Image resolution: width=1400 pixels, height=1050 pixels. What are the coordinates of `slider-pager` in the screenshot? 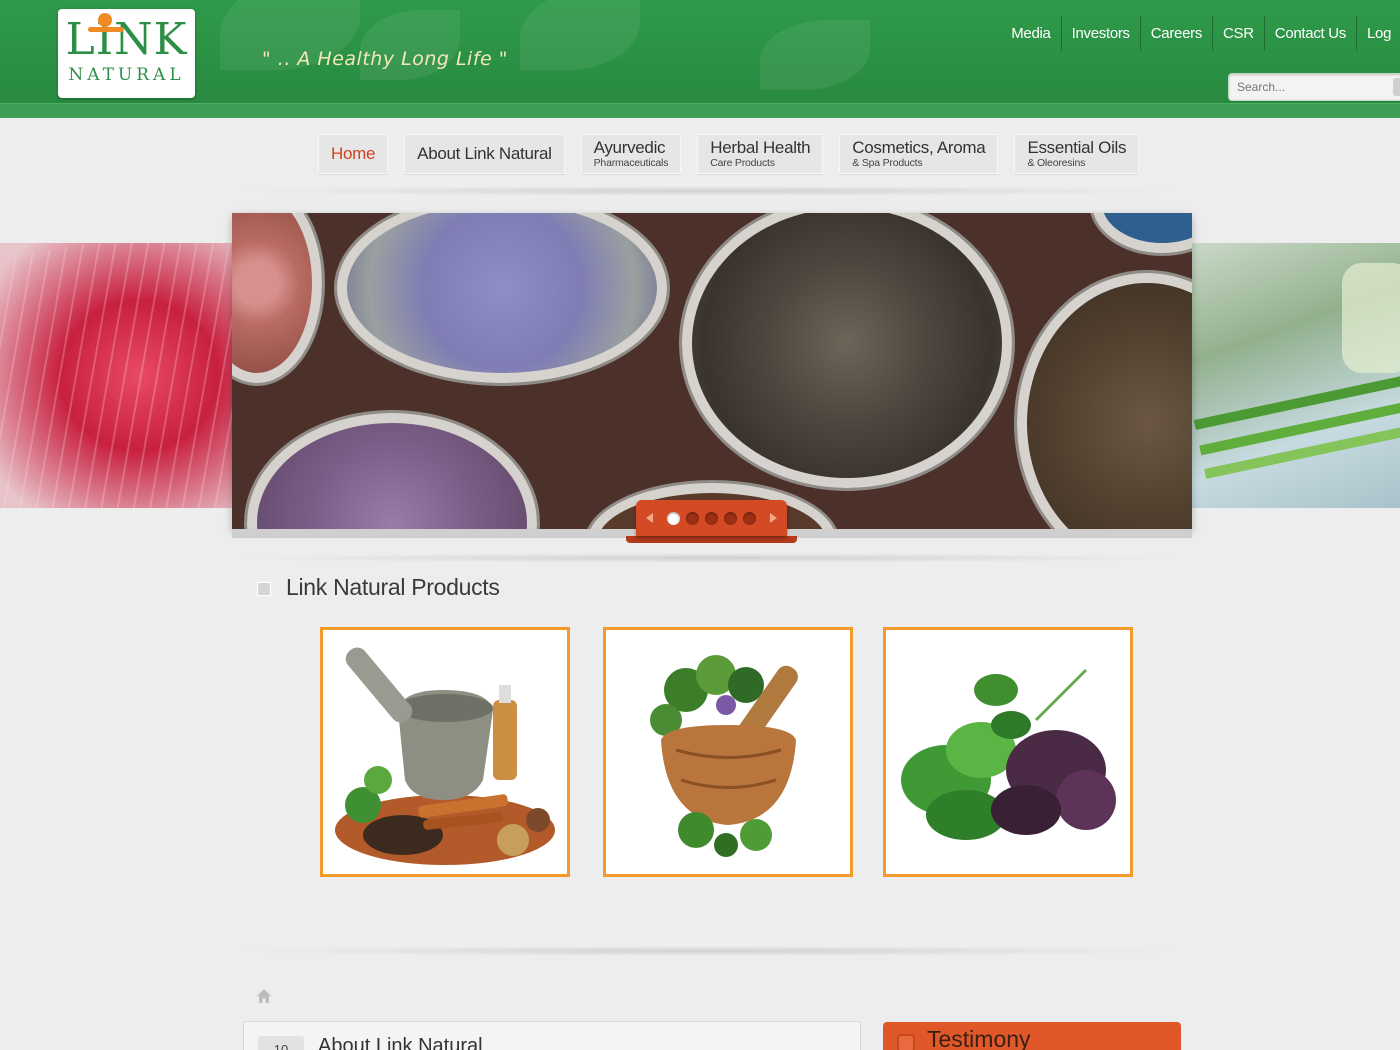 It's located at (711, 518).